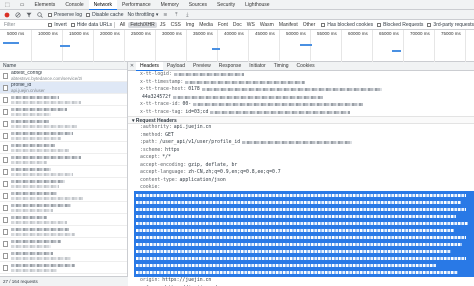 The width and height of the screenshot is (474, 286). Describe the element at coordinates (136, 5) in the screenshot. I see `tab-performance: Performance` at that location.